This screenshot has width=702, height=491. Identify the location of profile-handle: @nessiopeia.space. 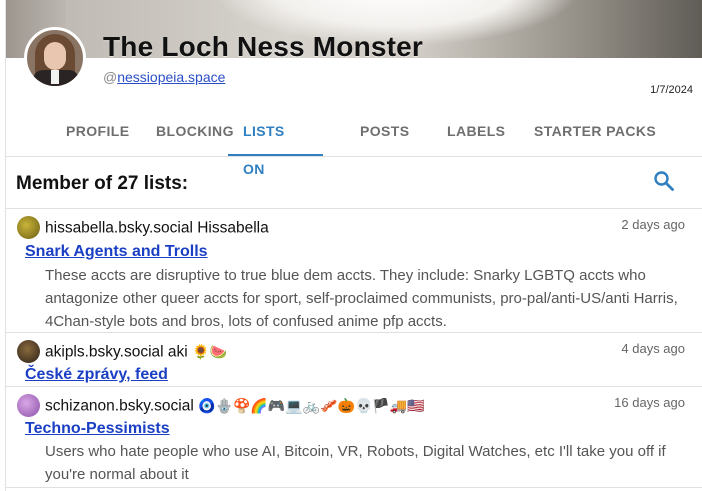
(164, 77).